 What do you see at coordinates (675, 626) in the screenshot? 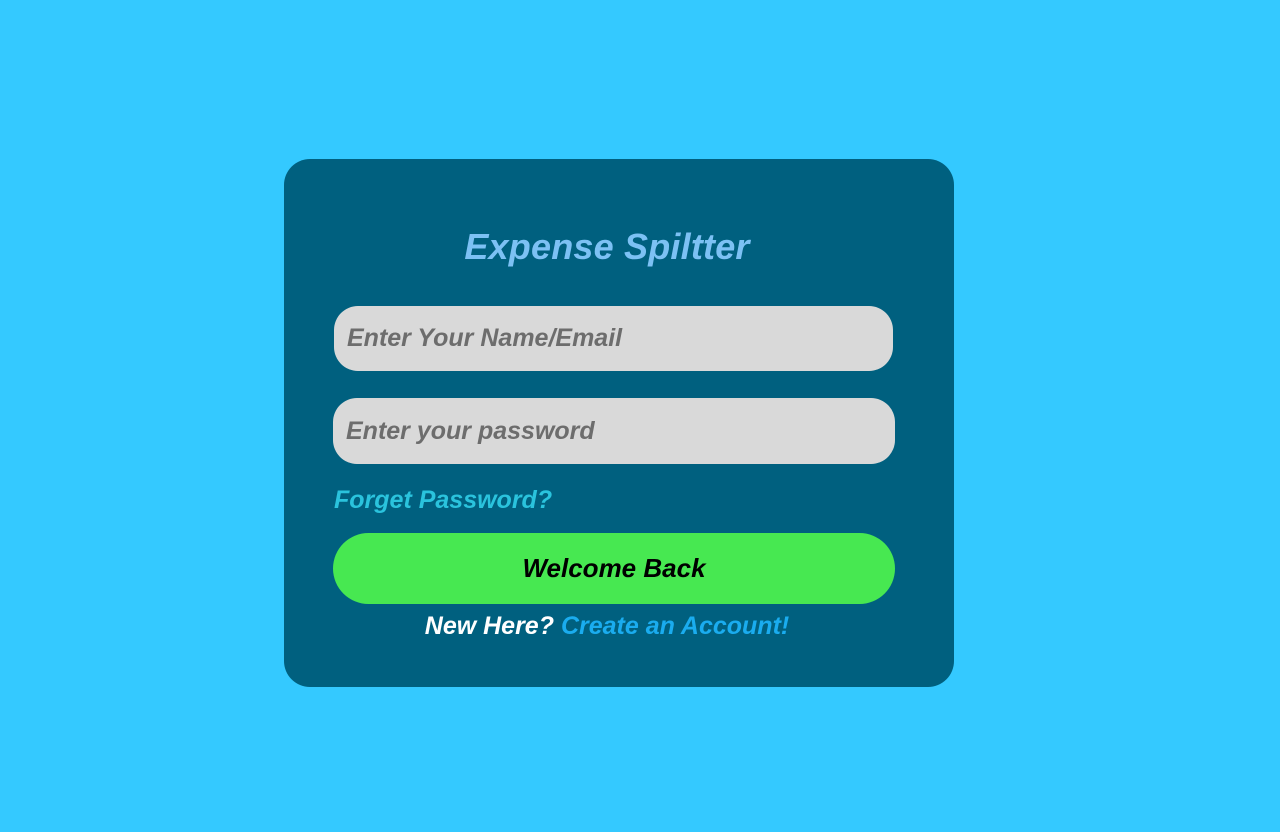
I see `create-account-link: Create an Account!` at bounding box center [675, 626].